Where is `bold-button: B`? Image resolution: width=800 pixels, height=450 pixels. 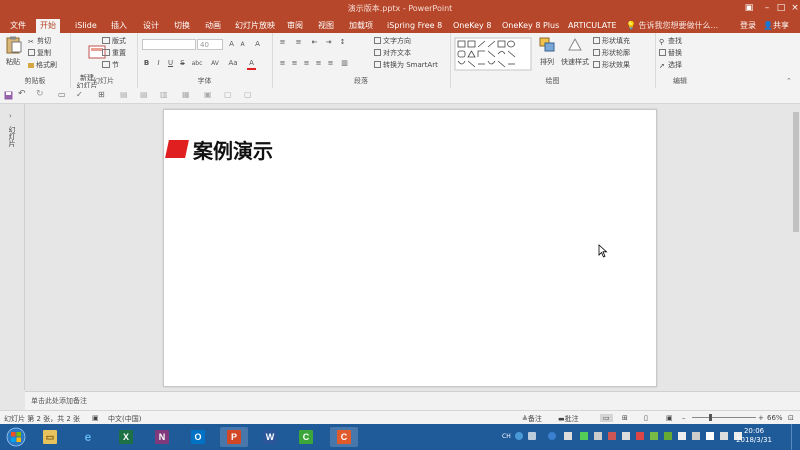 bold-button: B is located at coordinates (146, 63).